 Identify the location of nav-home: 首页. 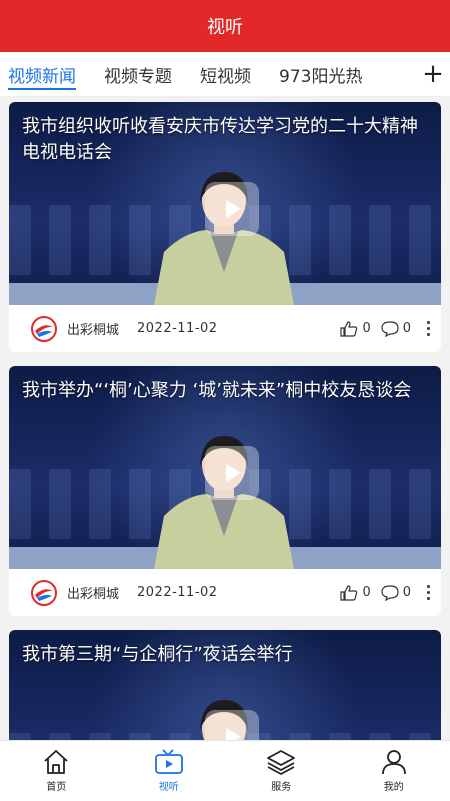
(56, 771).